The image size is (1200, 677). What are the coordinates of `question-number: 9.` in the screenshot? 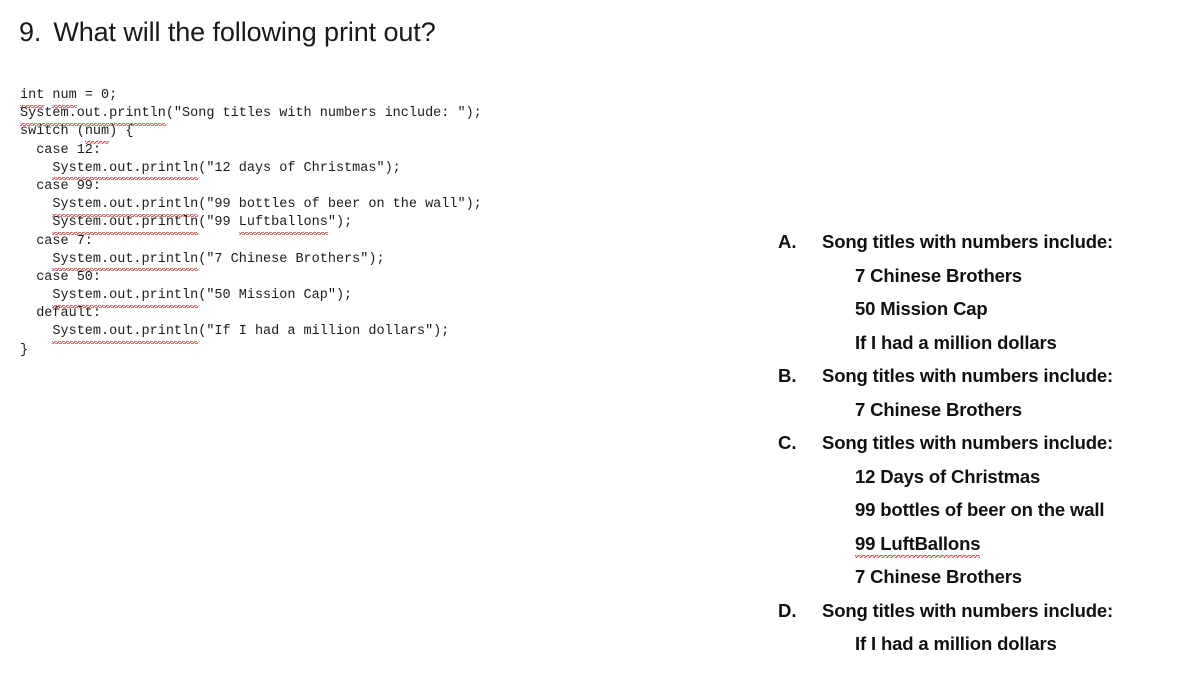 It's located at (30, 32).